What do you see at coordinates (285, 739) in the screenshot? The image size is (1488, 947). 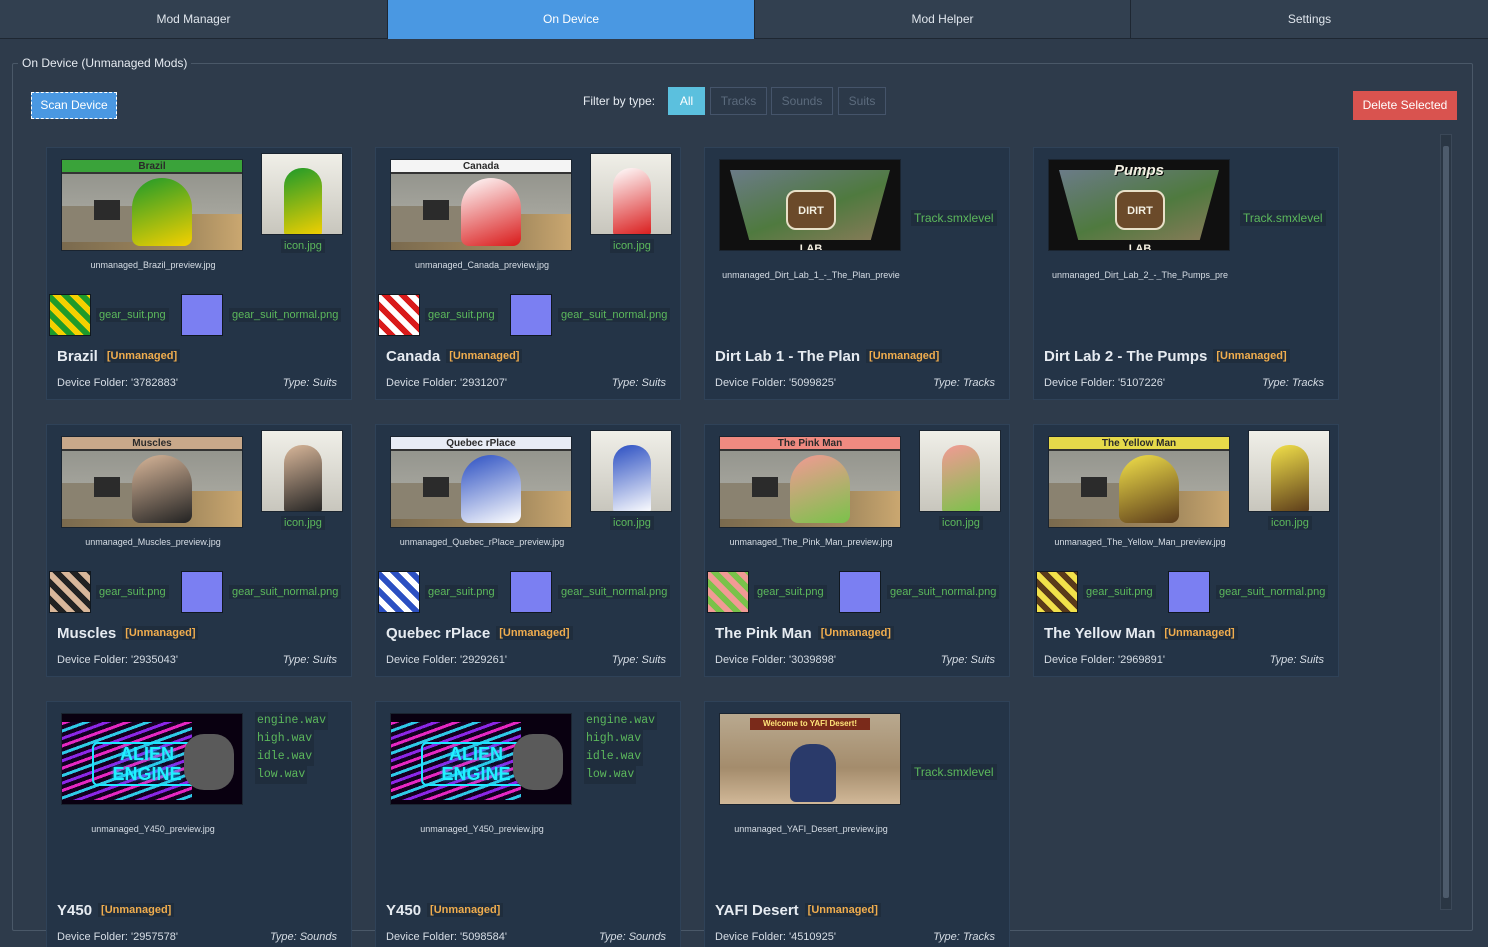 I see `sound-filename: high.wav` at bounding box center [285, 739].